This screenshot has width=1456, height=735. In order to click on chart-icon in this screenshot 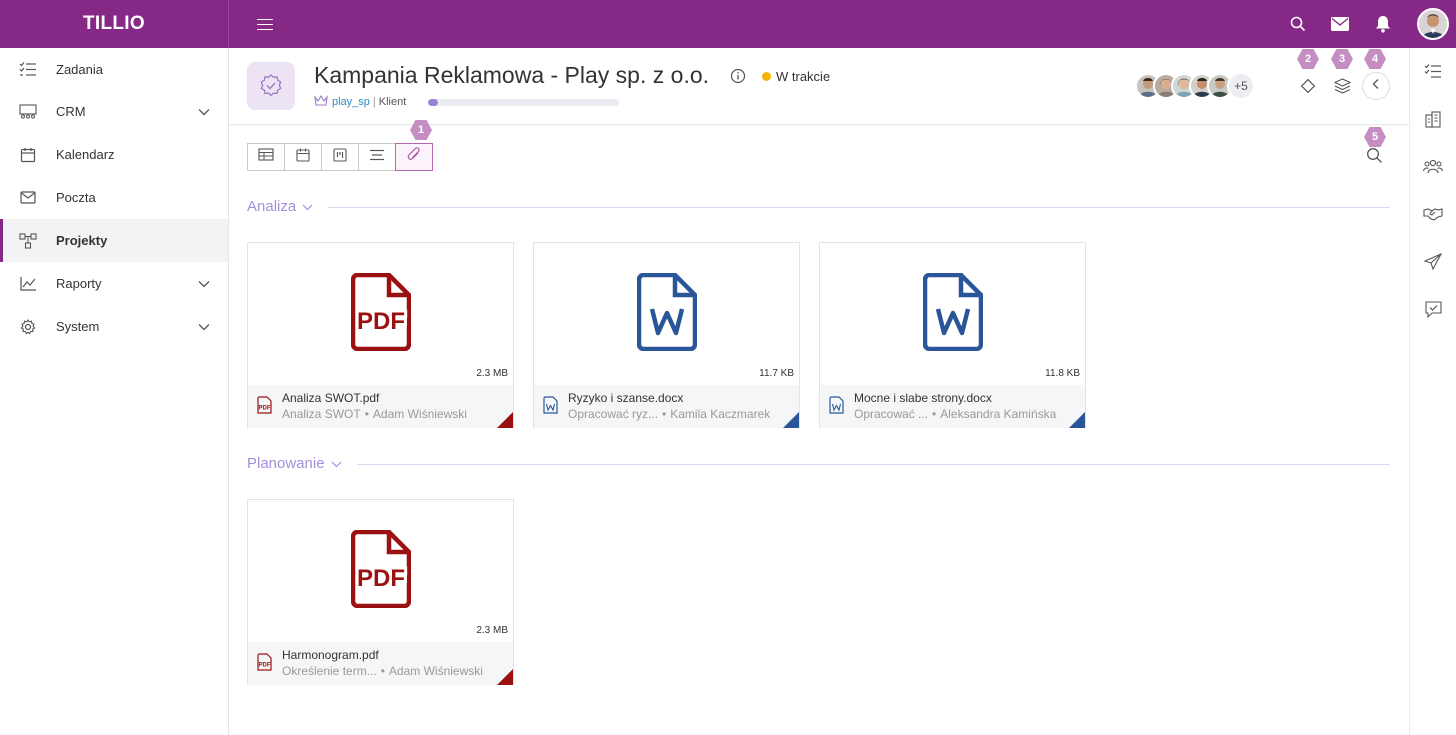, I will do `click(28, 284)`.